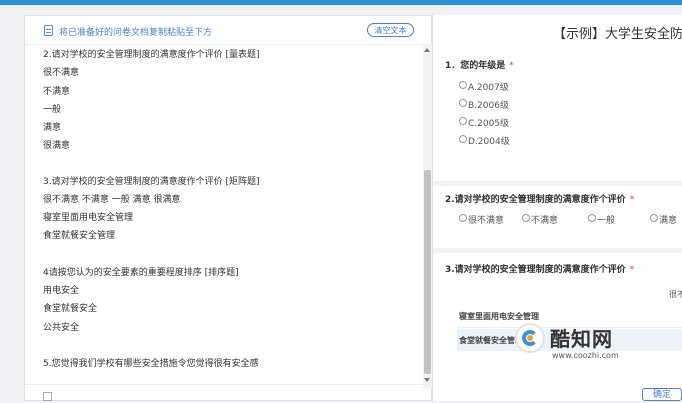 The image size is (682, 403). Describe the element at coordinates (47, 396) in the screenshot. I see `footer-checkbox` at that location.